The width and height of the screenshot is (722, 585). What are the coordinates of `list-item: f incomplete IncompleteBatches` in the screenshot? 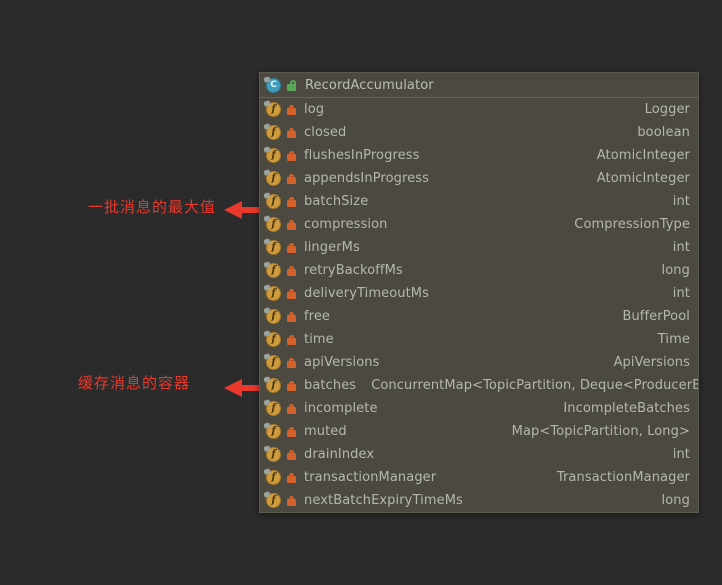 It's located at (479, 408).